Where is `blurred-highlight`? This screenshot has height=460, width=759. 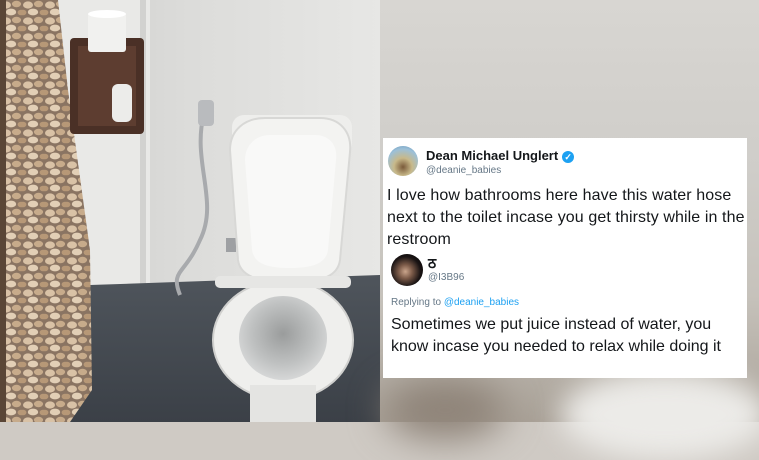 blurred-highlight is located at coordinates (659, 415).